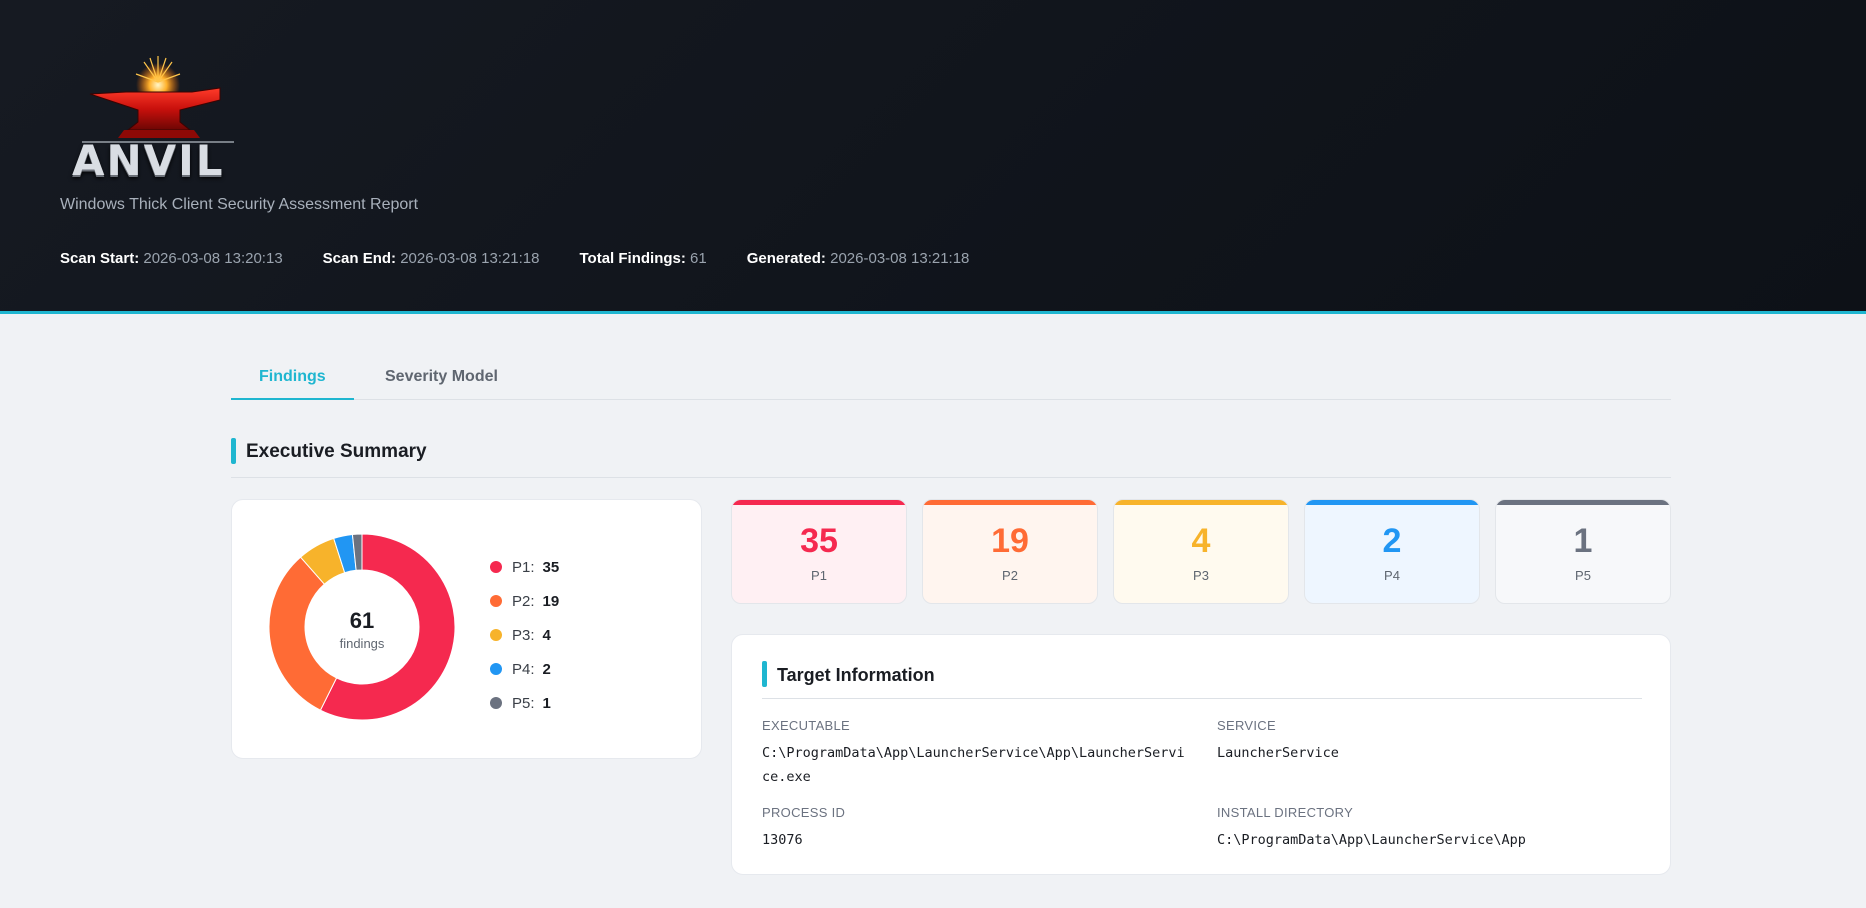 This screenshot has width=1866, height=908. I want to click on field-process-id: PROCESS ID 13076, so click(804, 826).